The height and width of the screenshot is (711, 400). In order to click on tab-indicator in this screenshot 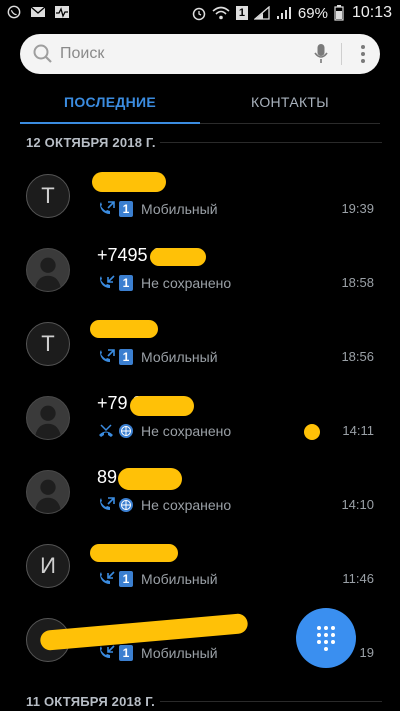, I will do `click(110, 123)`.